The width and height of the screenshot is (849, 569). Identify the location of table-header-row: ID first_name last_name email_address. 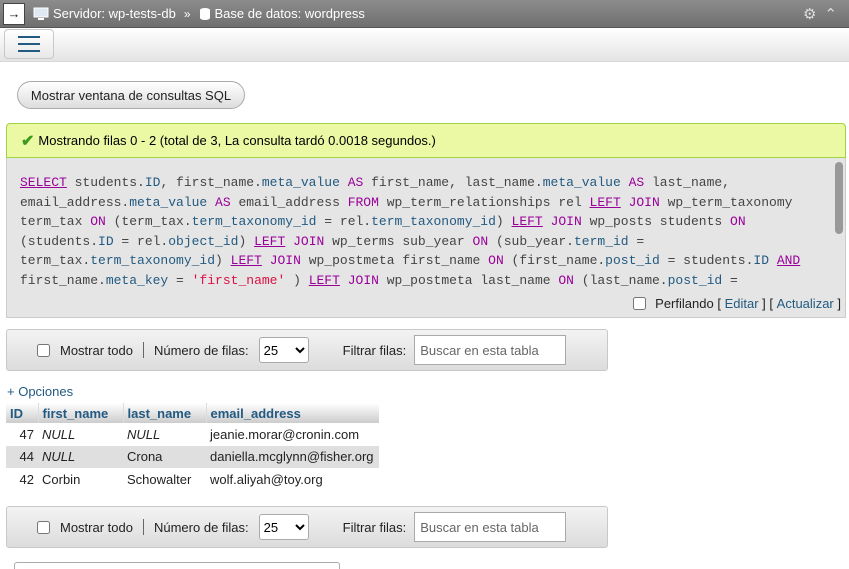
(192, 413).